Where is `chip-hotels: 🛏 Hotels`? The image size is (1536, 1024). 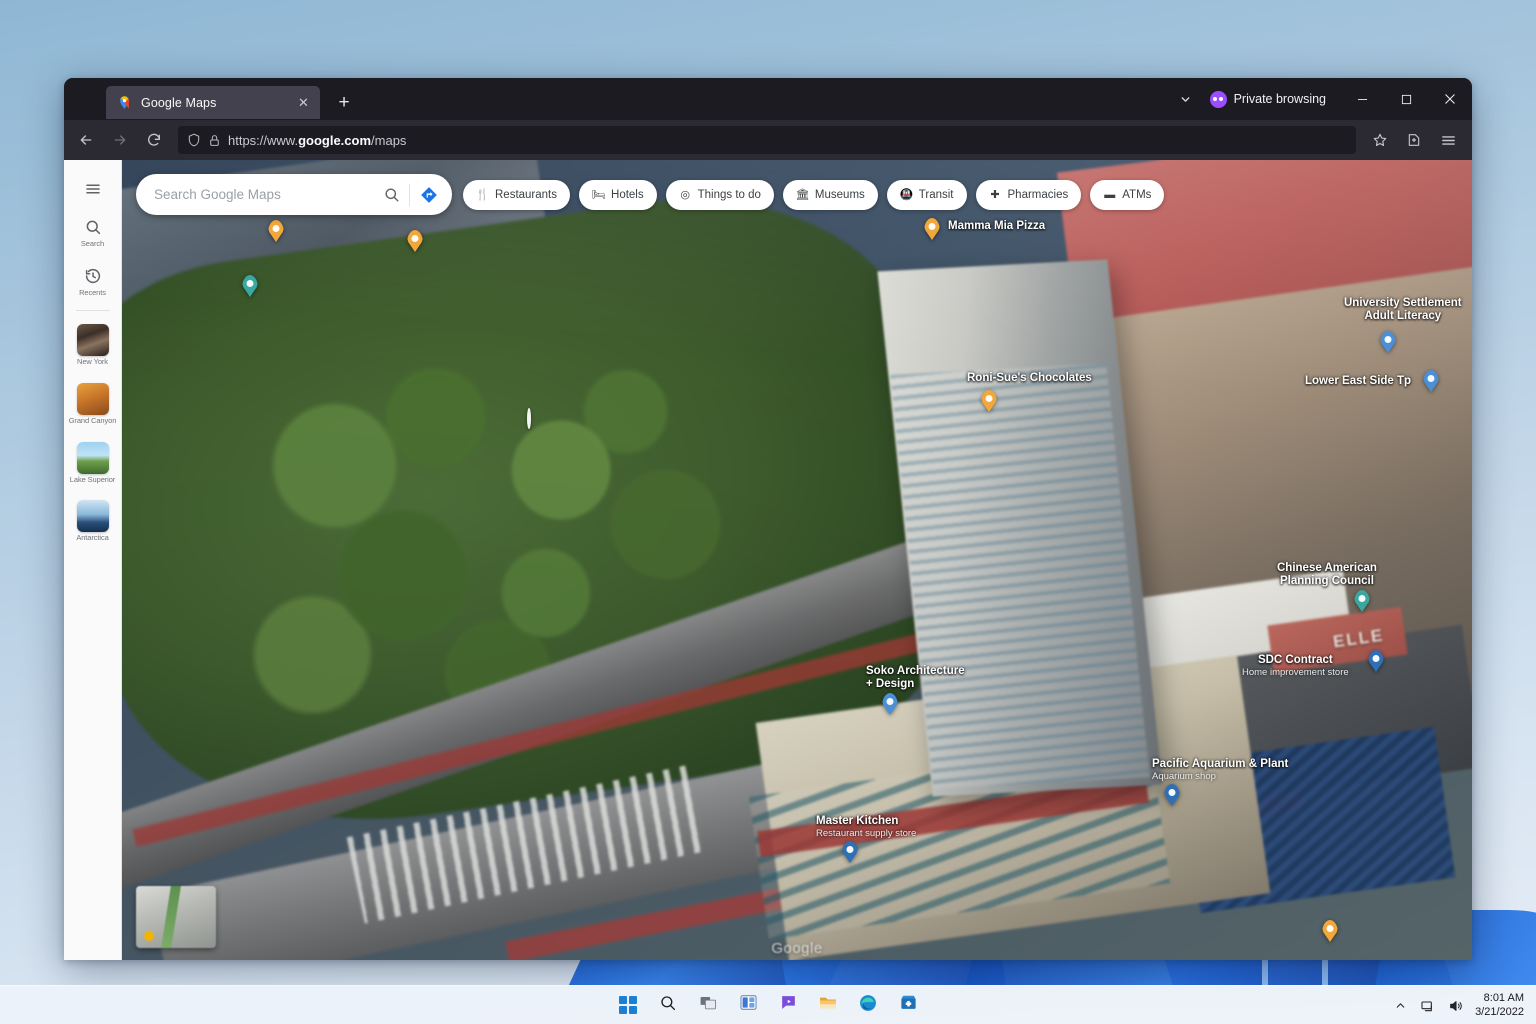
chip-hotels: 🛏 Hotels is located at coordinates (618, 194).